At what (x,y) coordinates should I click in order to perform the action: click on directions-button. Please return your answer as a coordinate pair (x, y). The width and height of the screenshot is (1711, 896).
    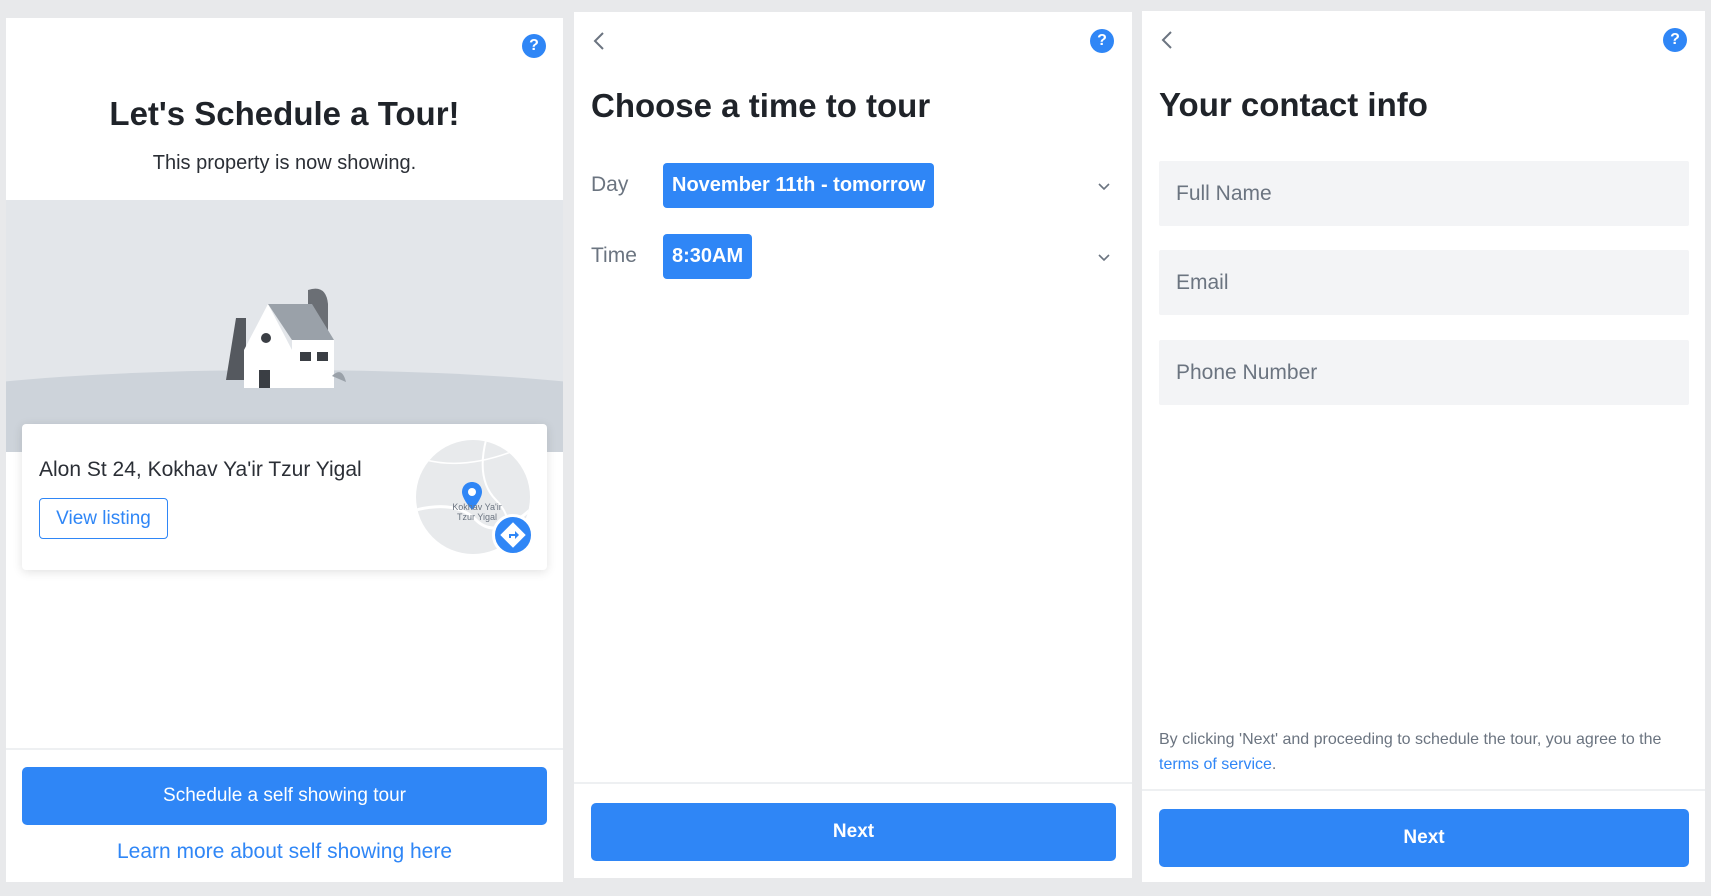
    Looking at the image, I should click on (513, 535).